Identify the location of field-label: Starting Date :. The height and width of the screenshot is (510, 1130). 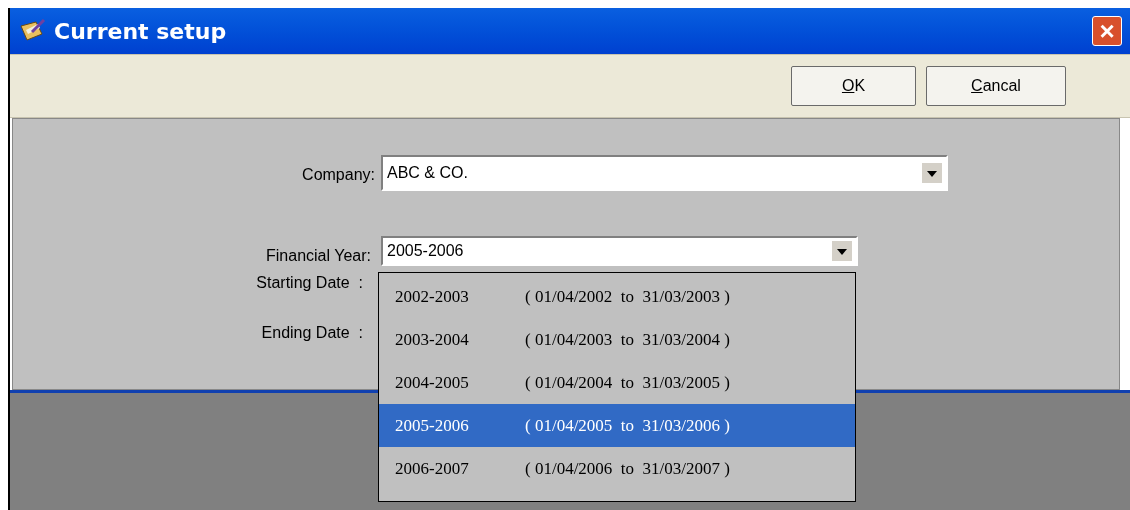
(309, 283).